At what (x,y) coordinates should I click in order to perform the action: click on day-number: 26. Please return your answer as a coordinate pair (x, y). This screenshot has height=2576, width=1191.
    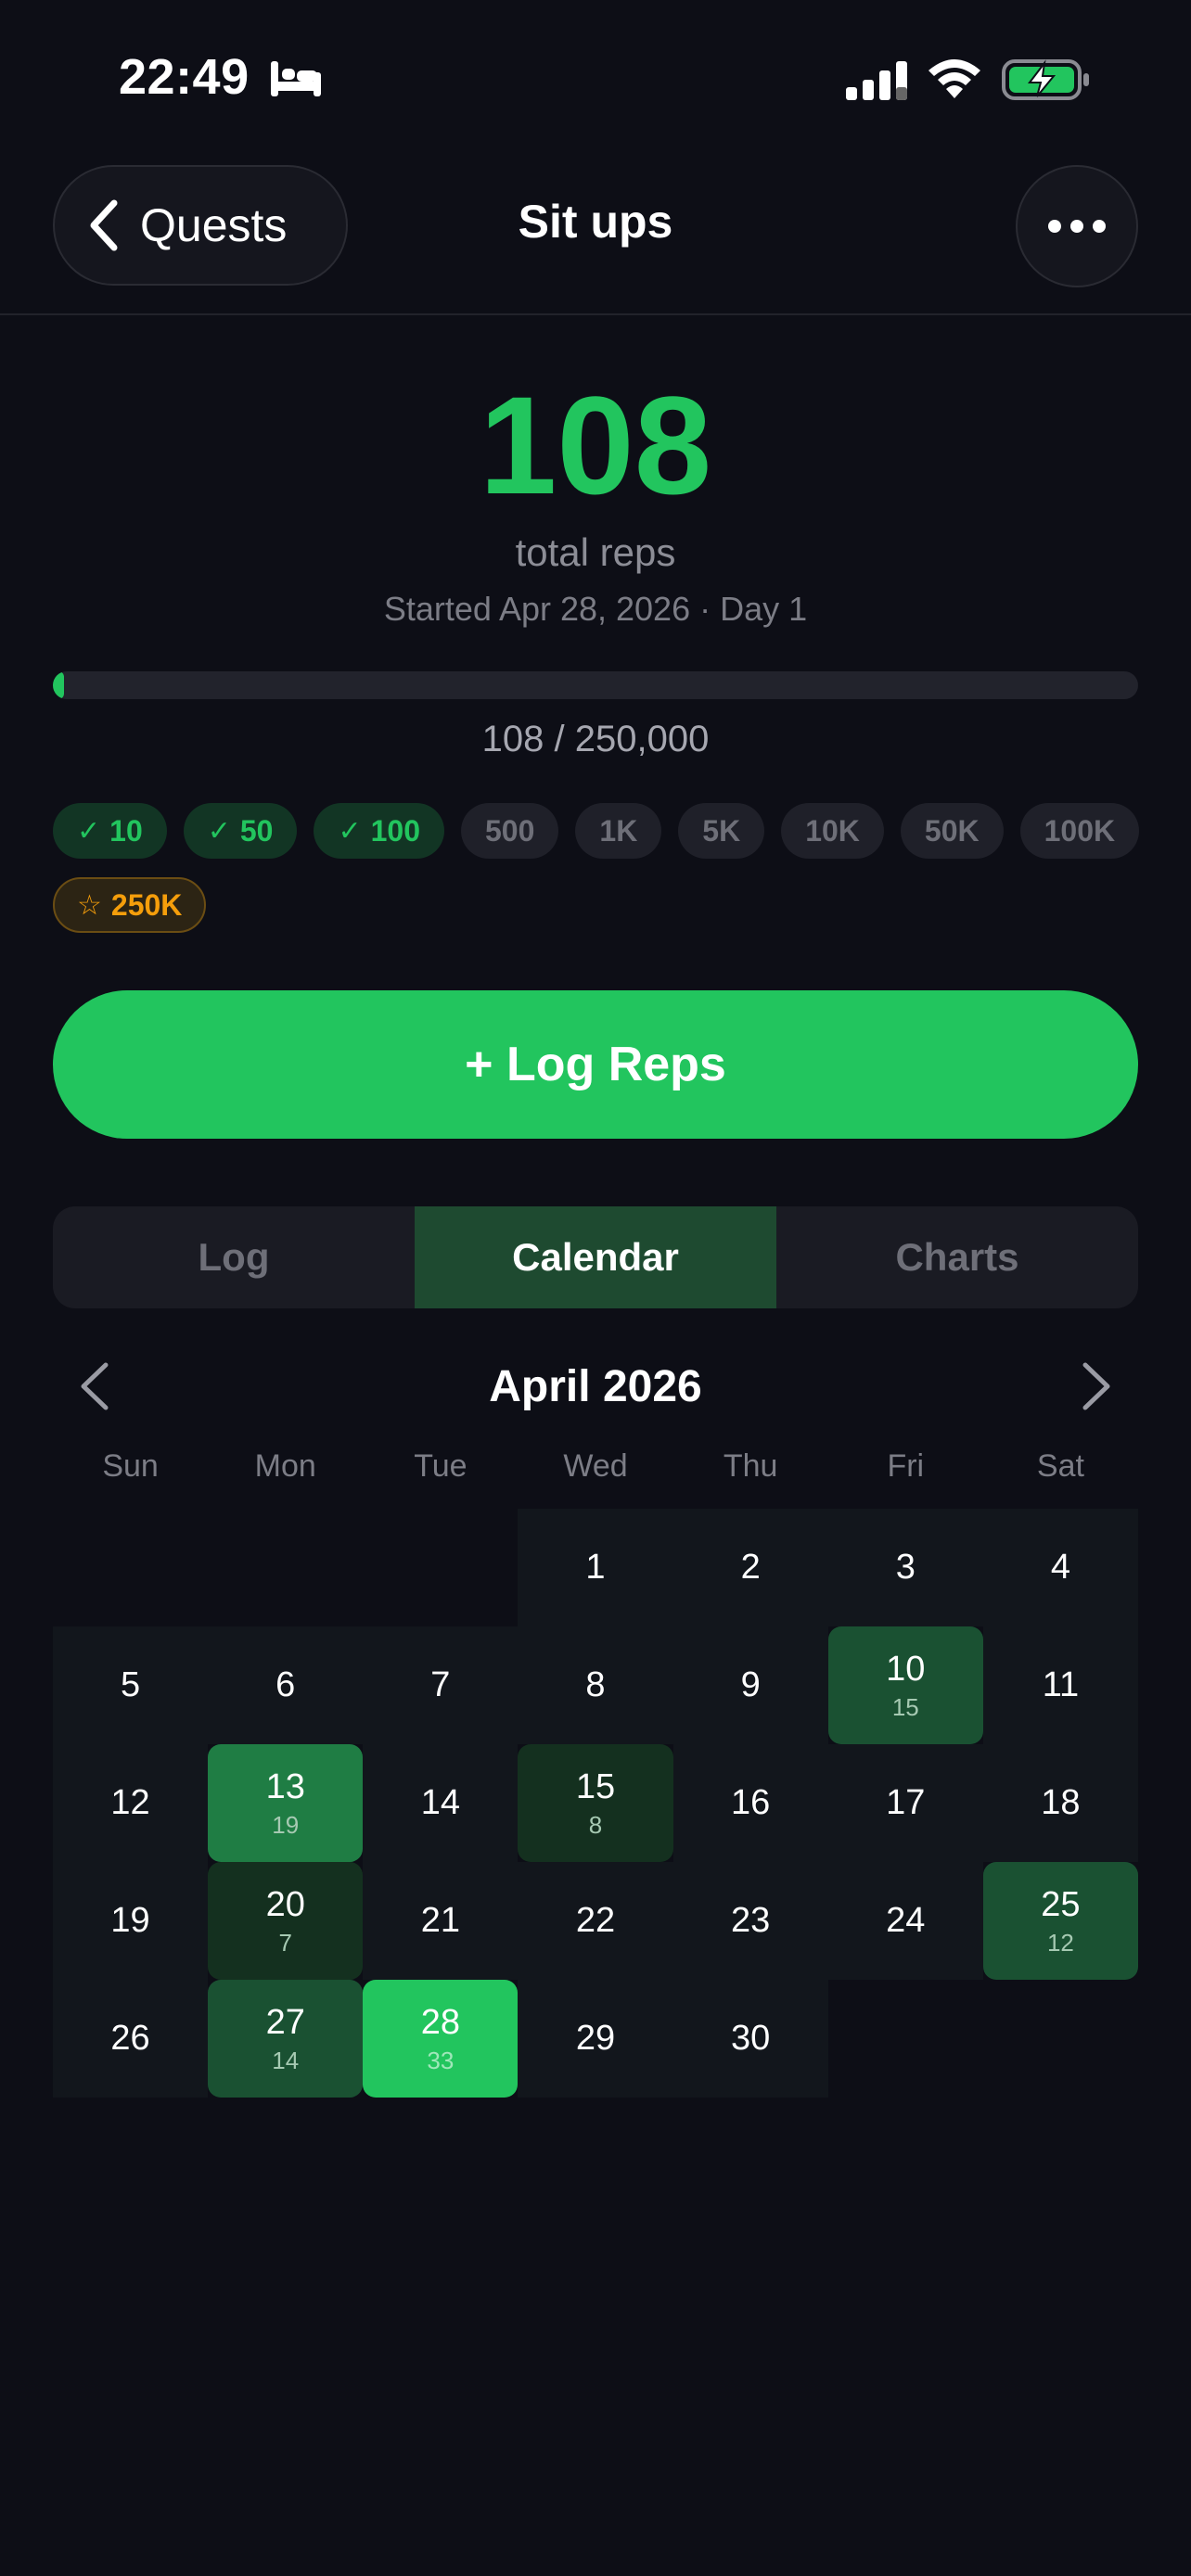
    Looking at the image, I should click on (130, 2038).